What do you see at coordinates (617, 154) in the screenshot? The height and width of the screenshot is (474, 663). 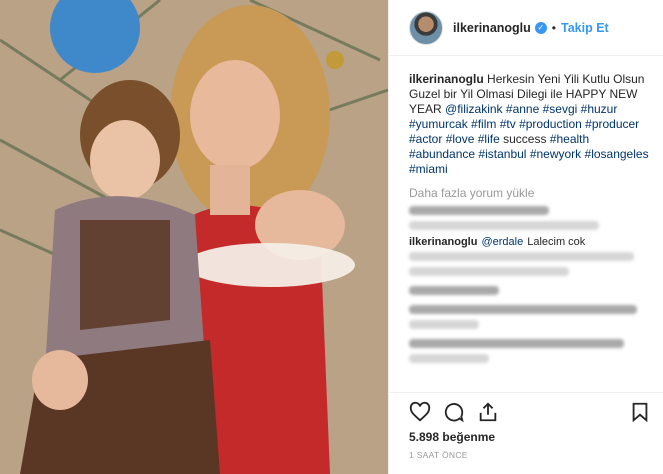 I see `hashtag: #losangeles` at bounding box center [617, 154].